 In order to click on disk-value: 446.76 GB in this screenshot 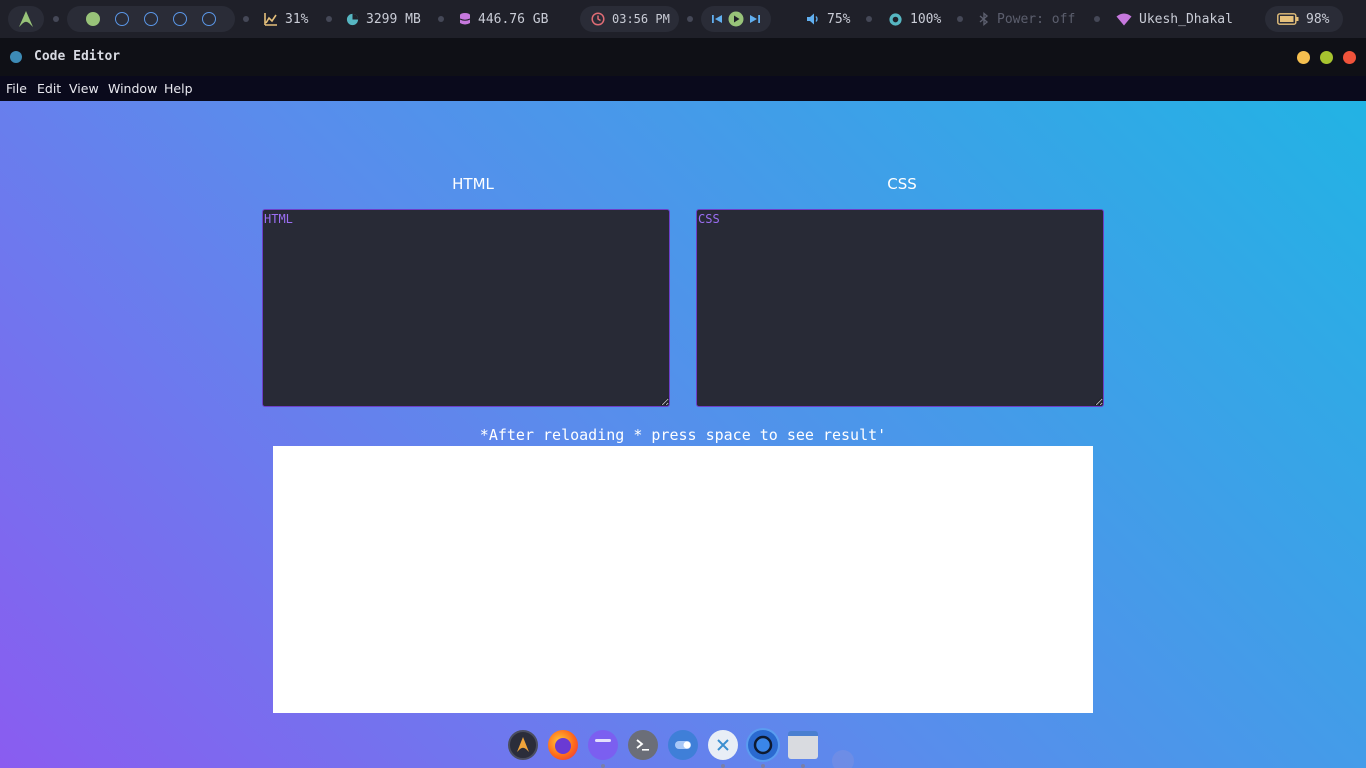, I will do `click(513, 19)`.